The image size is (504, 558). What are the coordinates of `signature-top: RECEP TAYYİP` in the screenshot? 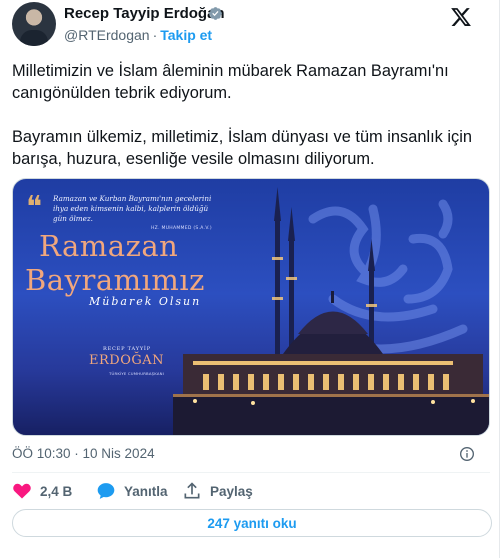 It's located at (127, 349).